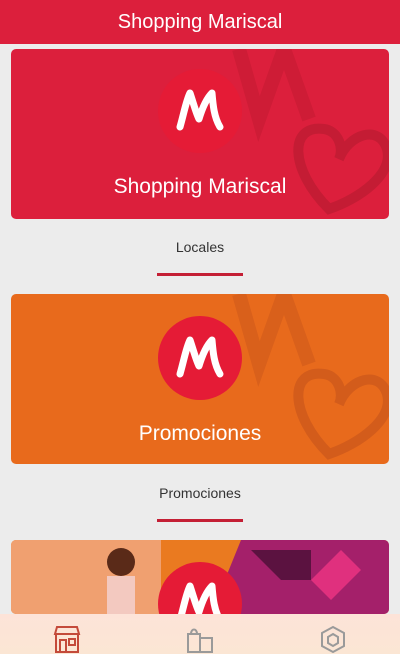 This screenshot has height=654, width=400. I want to click on app-title: Shopping Mariscal, so click(200, 21).